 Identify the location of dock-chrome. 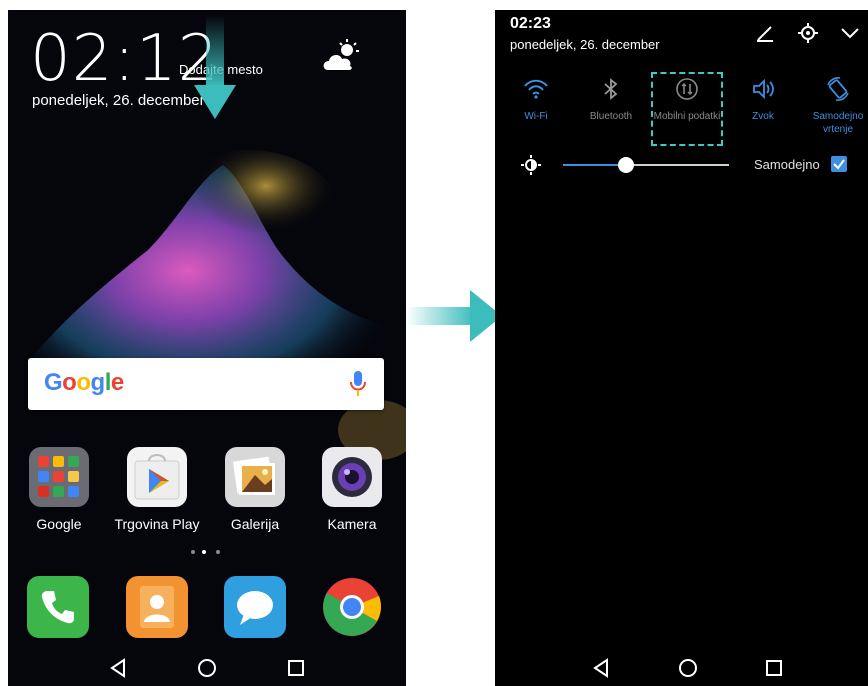
(352, 607).